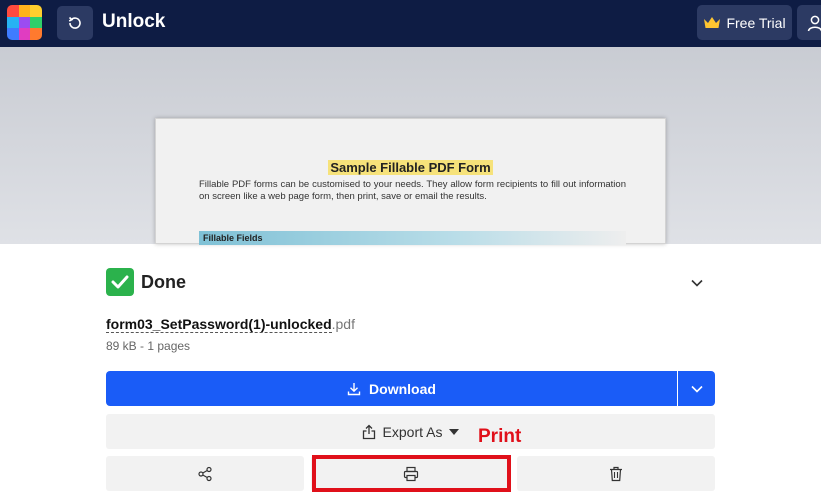  What do you see at coordinates (24, 22) in the screenshot?
I see `app-logo` at bounding box center [24, 22].